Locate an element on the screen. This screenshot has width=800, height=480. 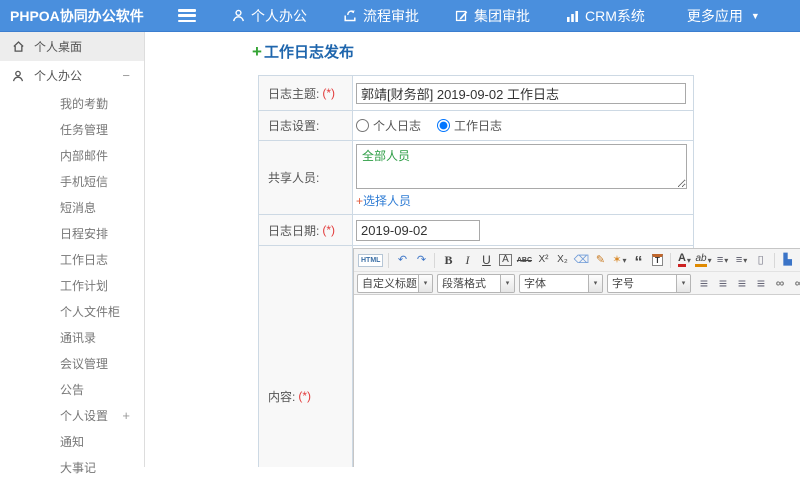
undo-icon: ↶ is located at coordinates (402, 260).